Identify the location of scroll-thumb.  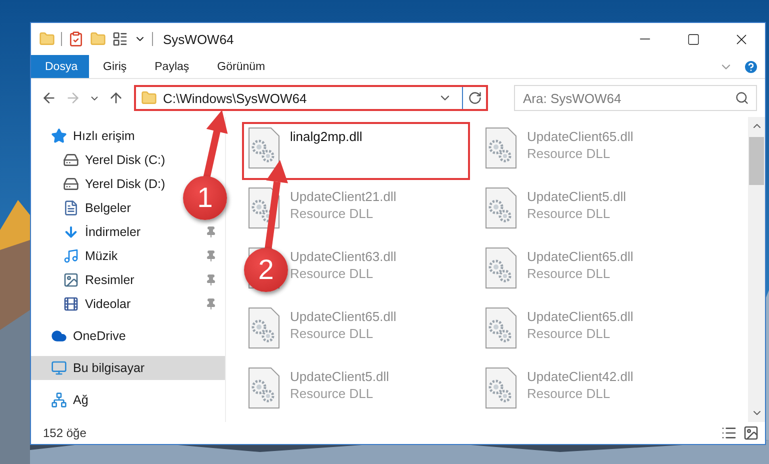
(756, 161).